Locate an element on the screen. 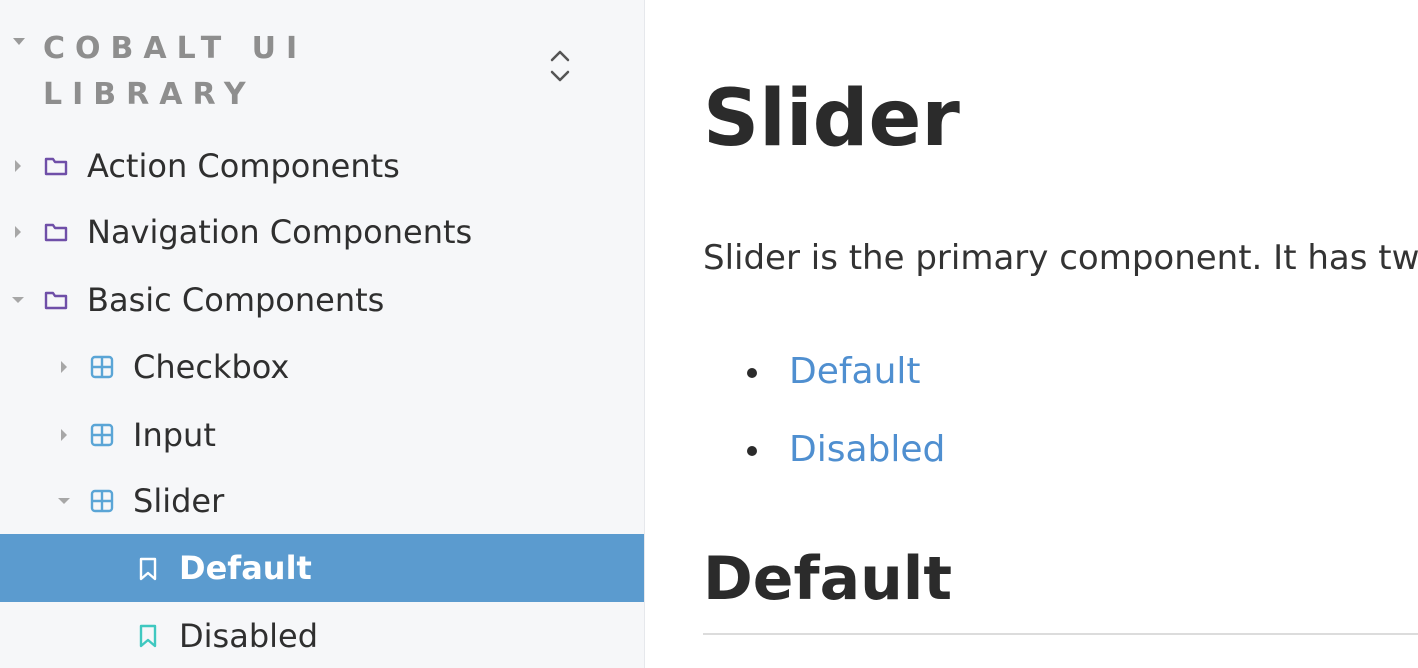 The width and height of the screenshot is (1418, 668). link-disabled: Disabled is located at coordinates (867, 449).